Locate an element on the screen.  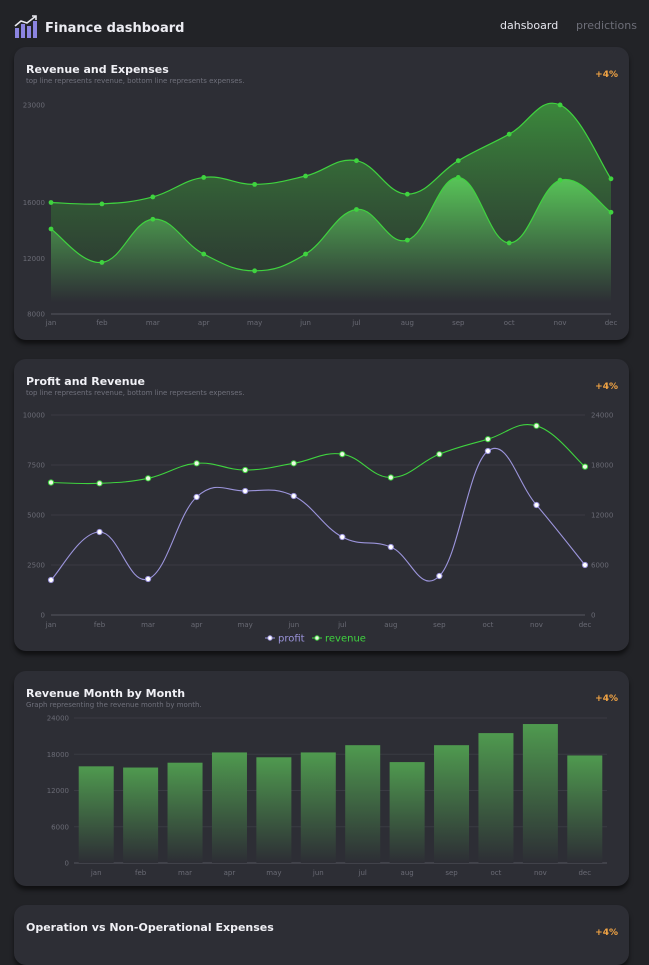
chart-growth-icon is located at coordinates (25, 26).